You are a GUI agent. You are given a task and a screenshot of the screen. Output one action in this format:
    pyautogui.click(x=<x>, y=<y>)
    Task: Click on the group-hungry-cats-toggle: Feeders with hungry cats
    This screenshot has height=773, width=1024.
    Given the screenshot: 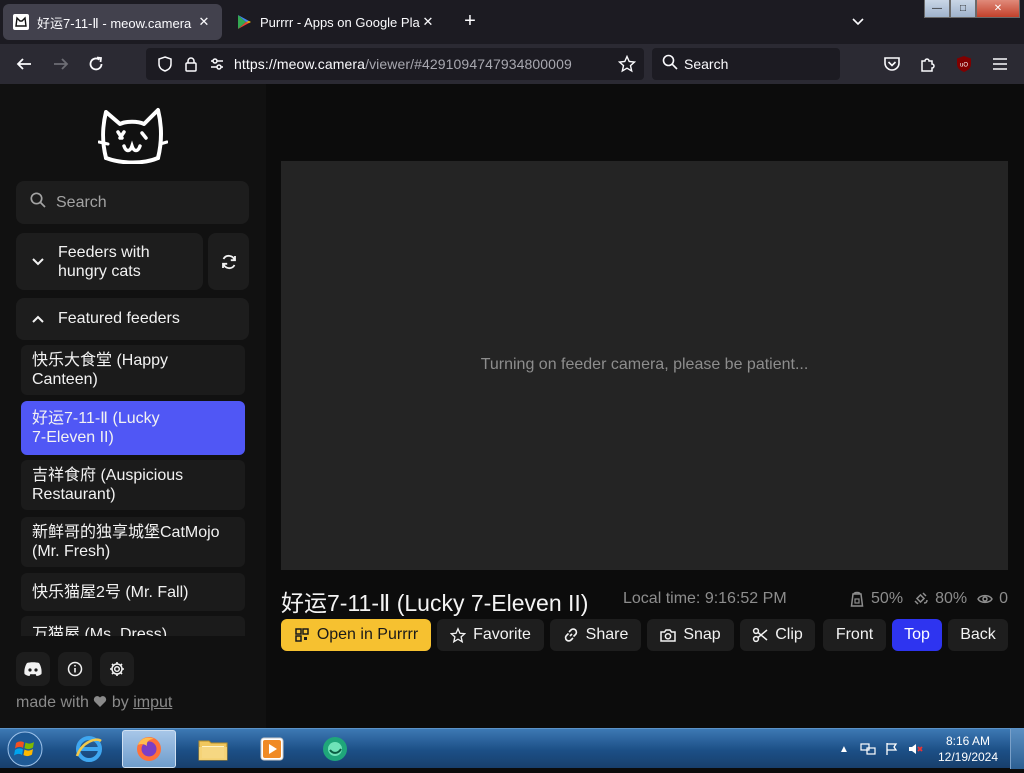 What is the action you would take?
    pyautogui.click(x=109, y=261)
    